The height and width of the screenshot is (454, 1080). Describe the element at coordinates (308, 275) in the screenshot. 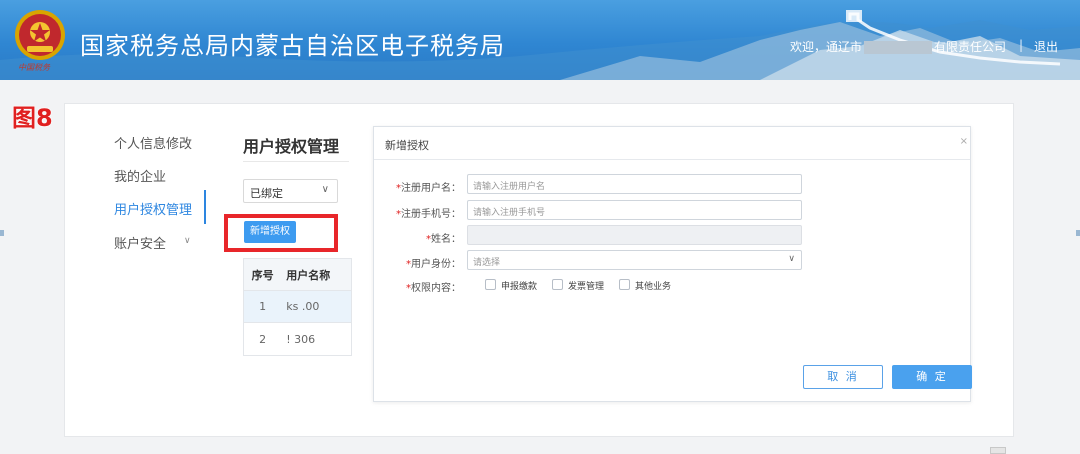

I see `column-header-username: 用户名称` at that location.